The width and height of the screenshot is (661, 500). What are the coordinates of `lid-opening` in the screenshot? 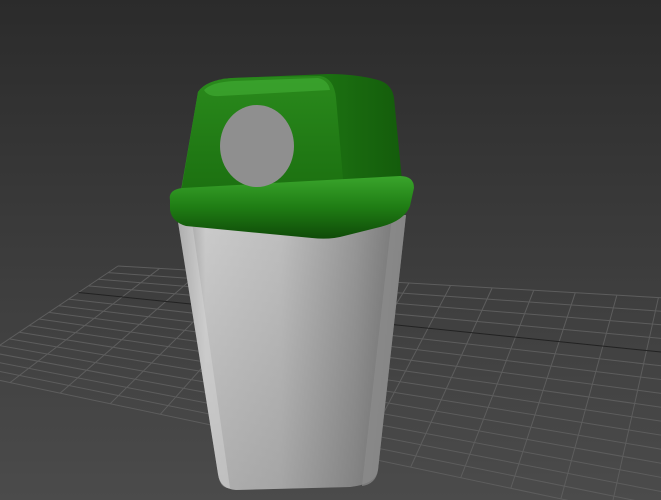 It's located at (257, 146).